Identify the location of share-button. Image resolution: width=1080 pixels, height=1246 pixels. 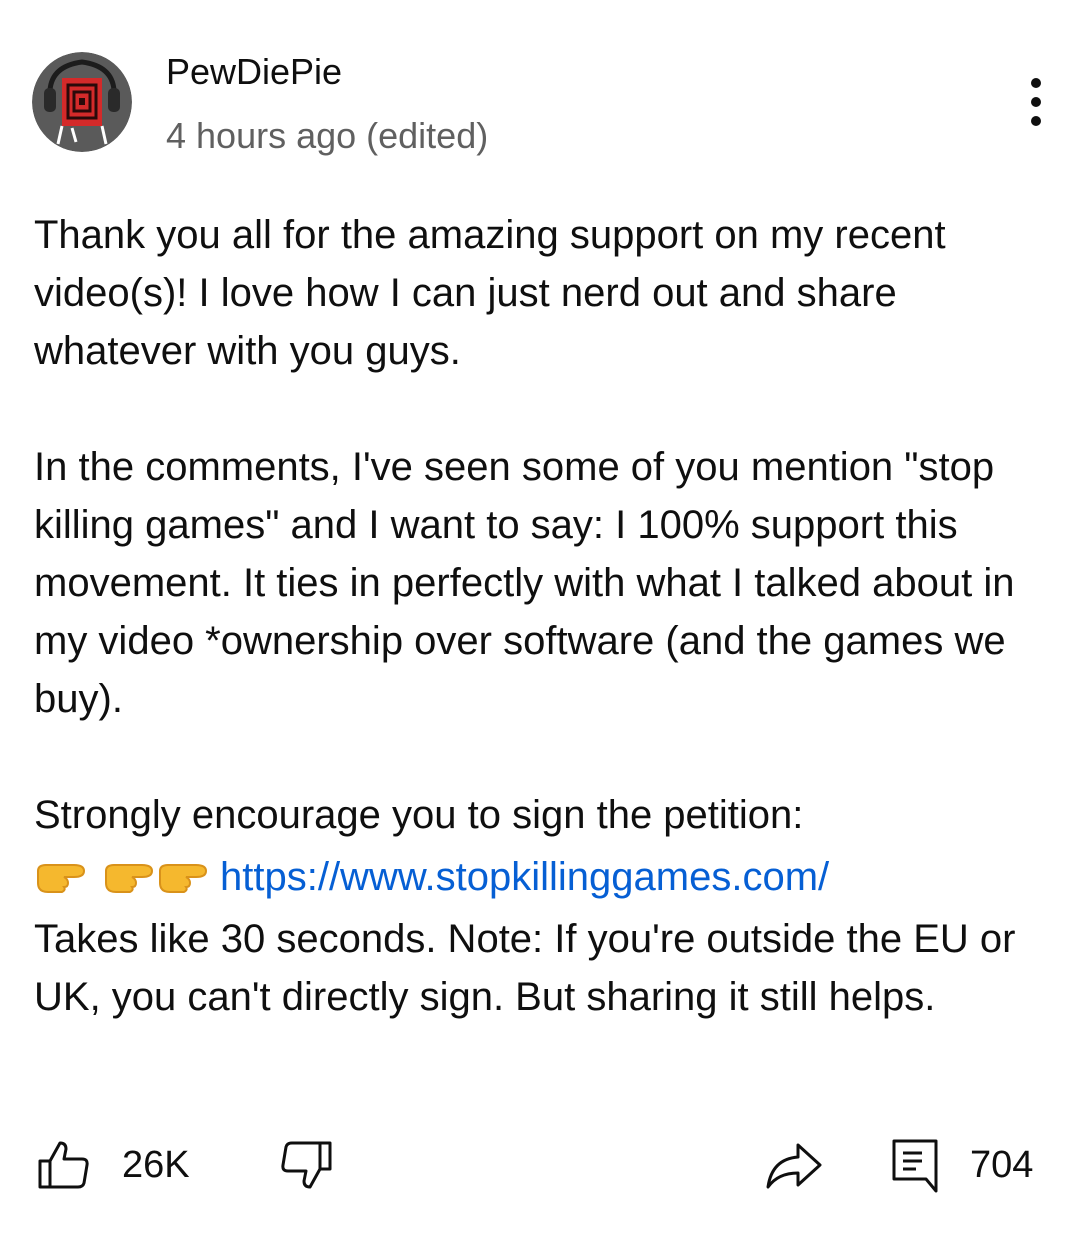
(794, 1165).